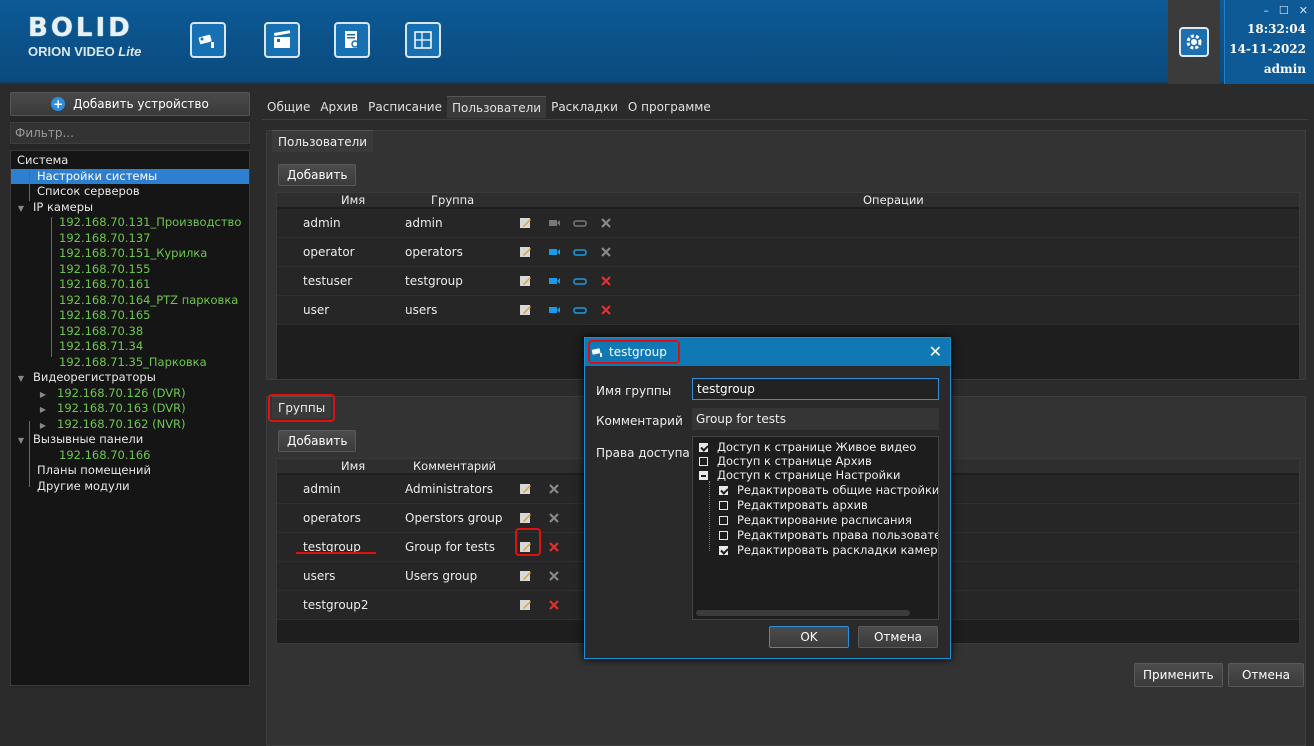 The height and width of the screenshot is (746, 1314). Describe the element at coordinates (815, 520) in the screenshot. I see `right-edit-schedule: Редактирование расписания` at that location.